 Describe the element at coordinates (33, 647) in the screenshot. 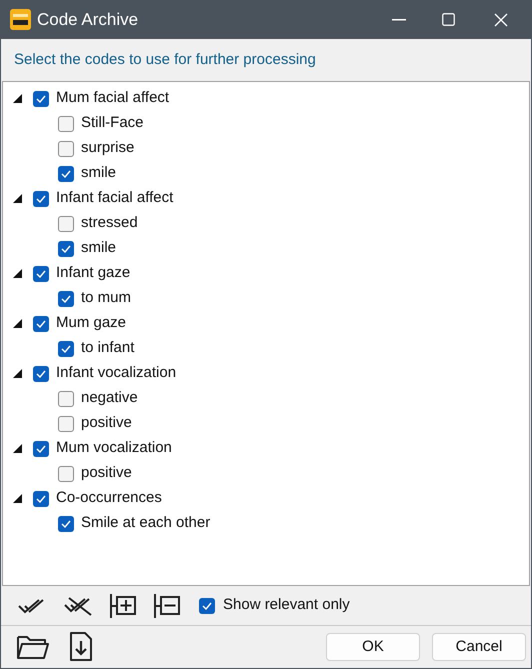

I see `folder-icon` at that location.